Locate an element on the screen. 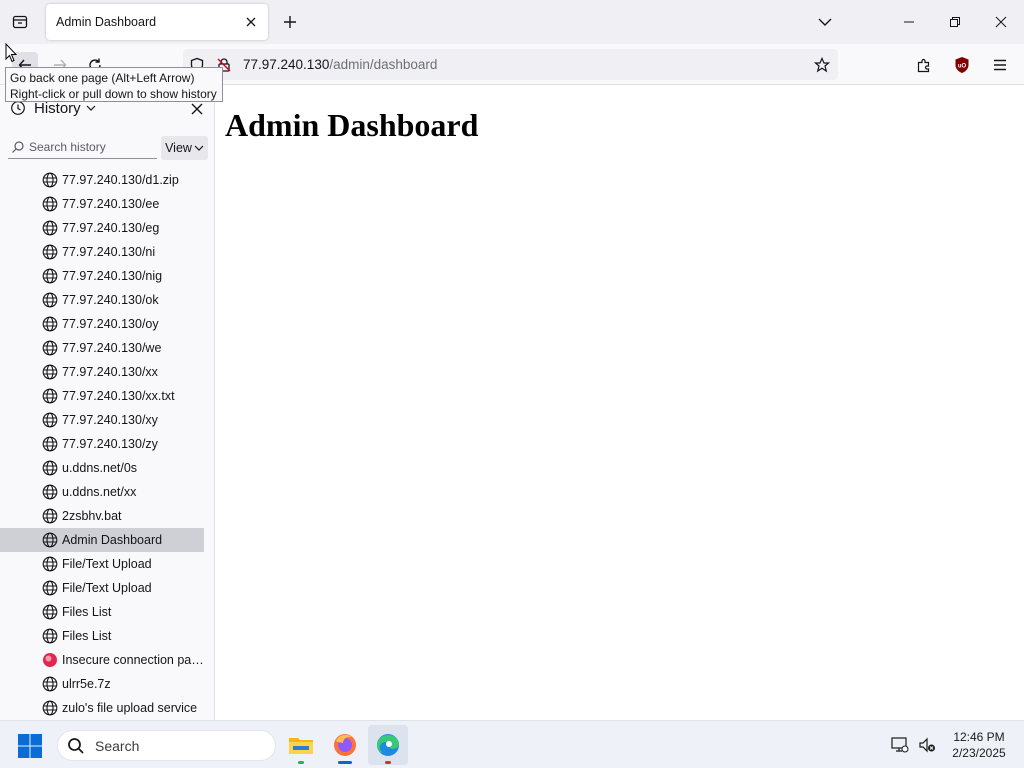  list-all-tabs-button is located at coordinates (825, 22).